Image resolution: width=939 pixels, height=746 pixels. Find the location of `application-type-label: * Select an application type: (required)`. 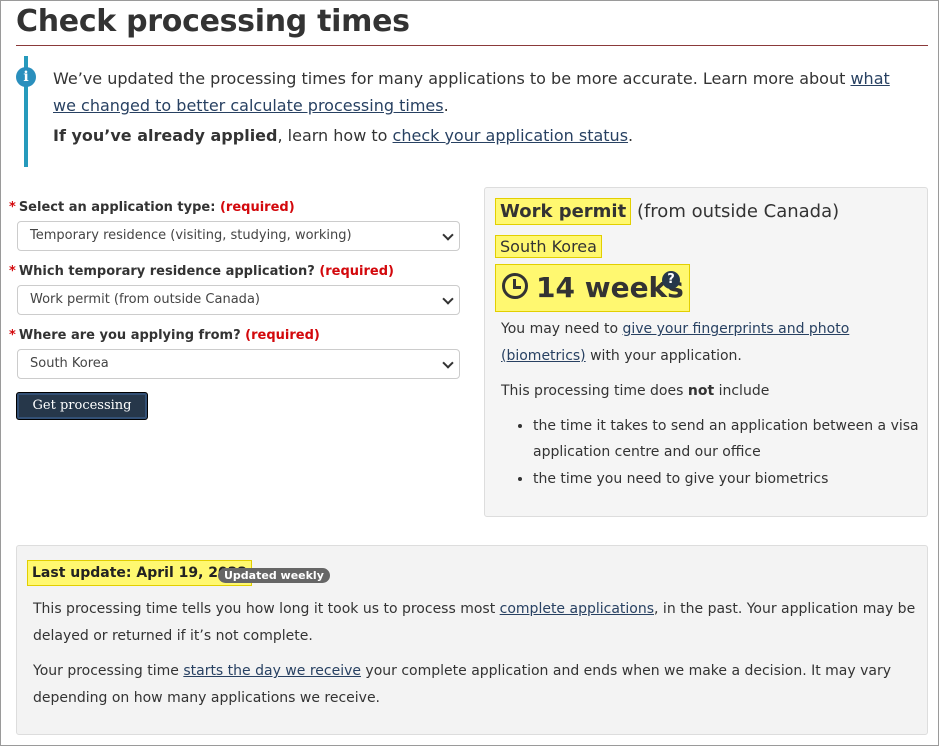

application-type-label: * Select an application type: (required) is located at coordinates (152, 207).